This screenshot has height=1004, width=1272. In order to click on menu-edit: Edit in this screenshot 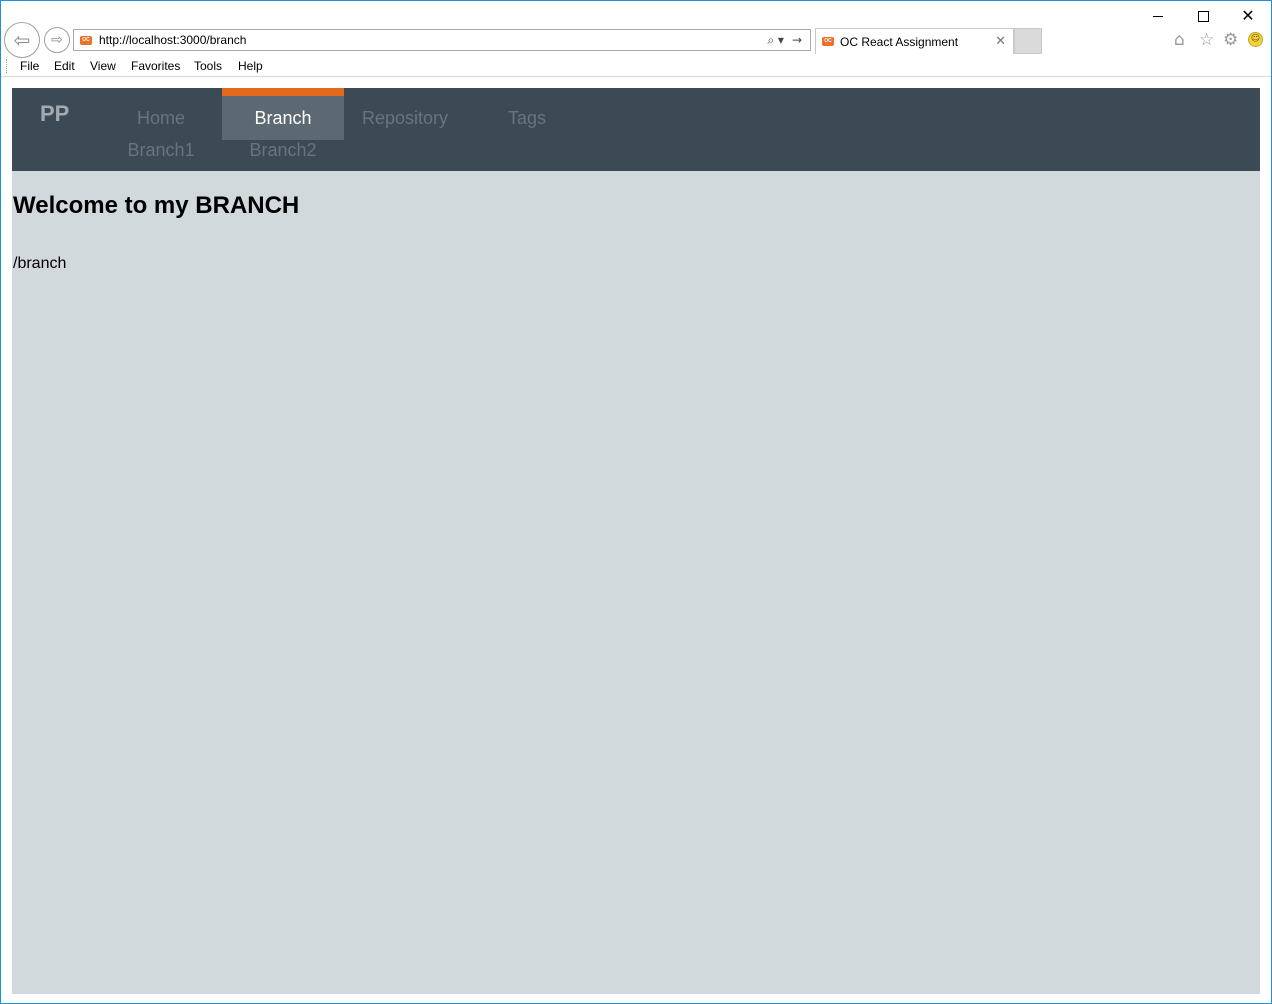, I will do `click(64, 66)`.